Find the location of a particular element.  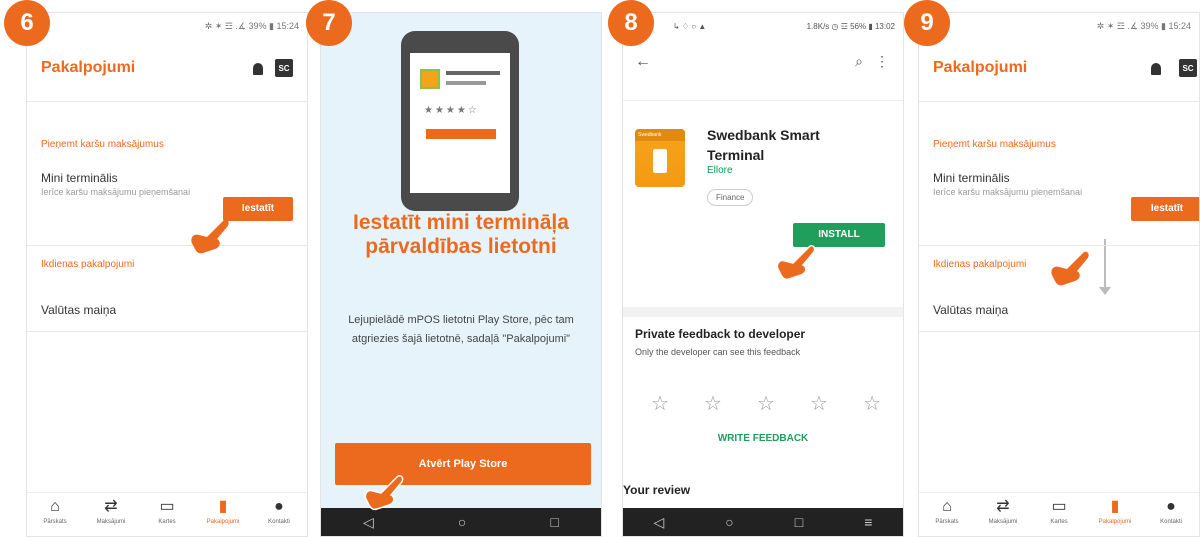

back-arrow-icon: ← is located at coordinates (643, 62).